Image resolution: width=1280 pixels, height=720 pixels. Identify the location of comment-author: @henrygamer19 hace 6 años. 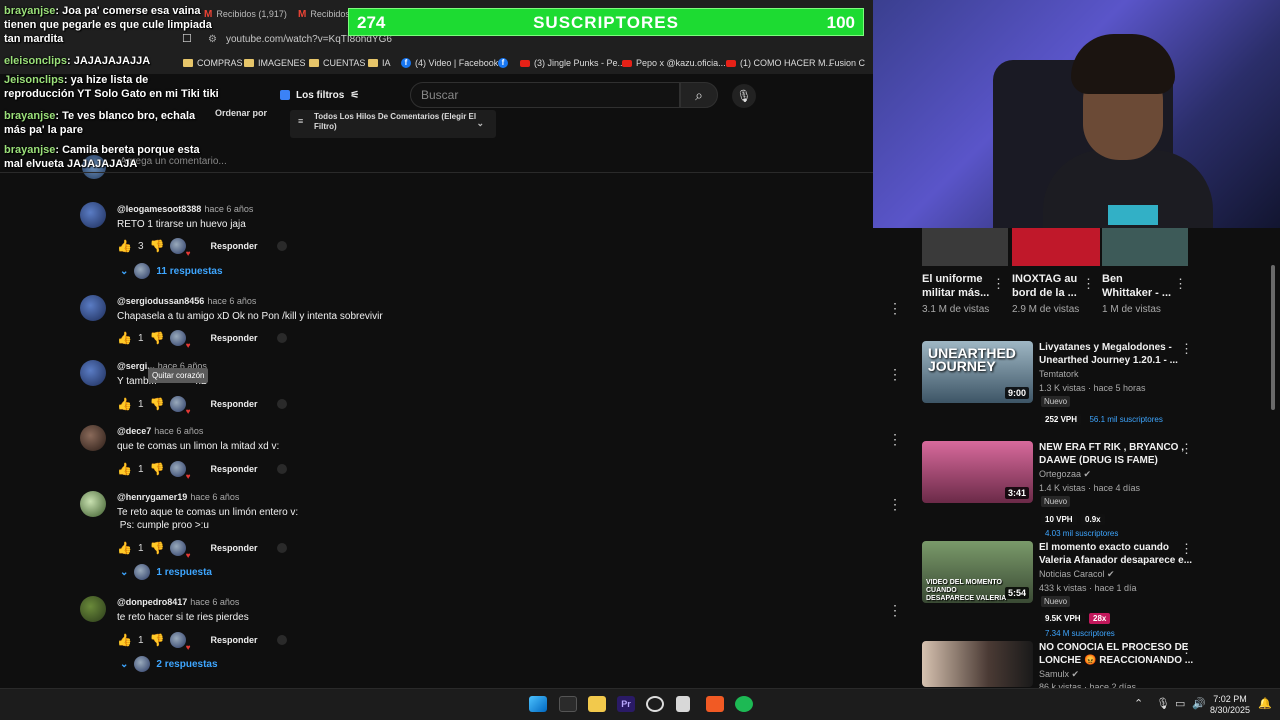
(178, 497).